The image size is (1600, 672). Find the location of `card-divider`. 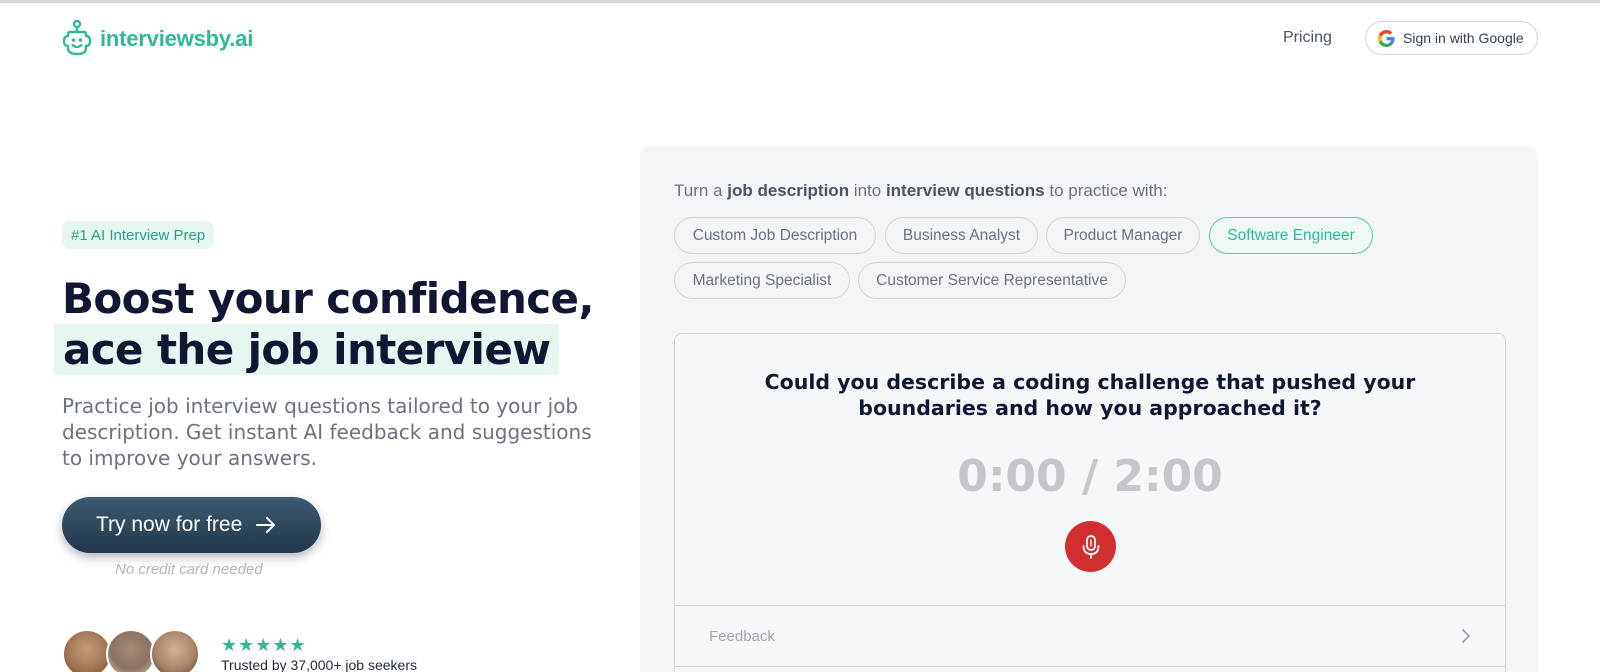

card-divider is located at coordinates (1090, 666).